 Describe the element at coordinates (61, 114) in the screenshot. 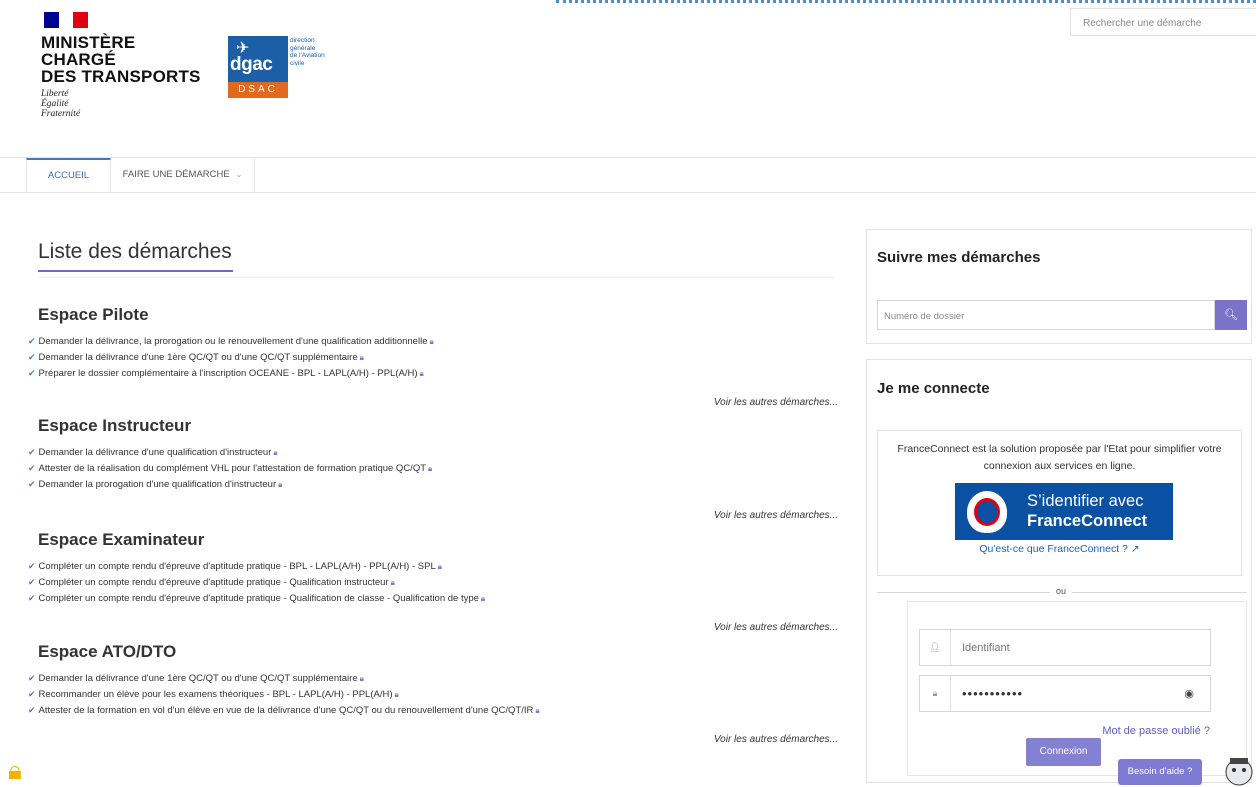

I see `motto-line: Fraternité` at that location.